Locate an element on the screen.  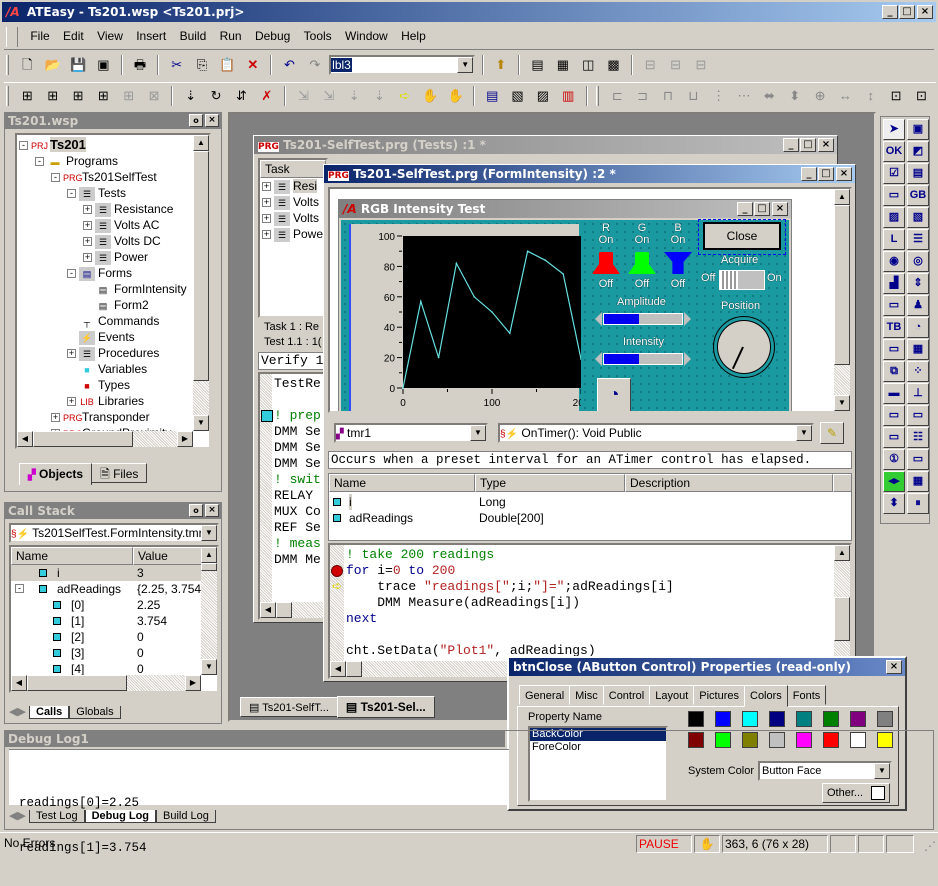
column-value: Value is located at coordinates (168, 556).